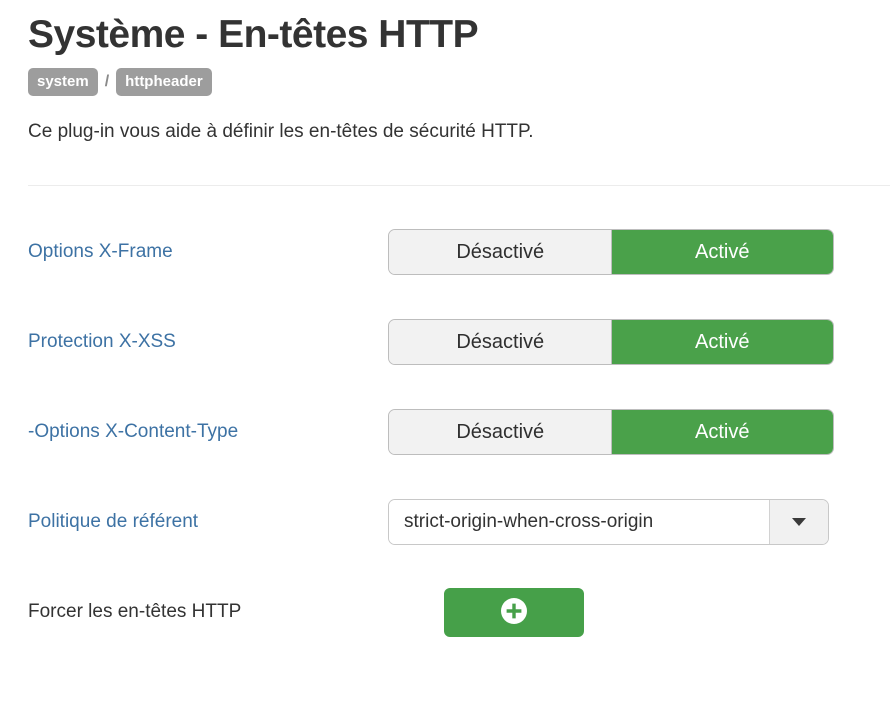  Describe the element at coordinates (459, 81) in the screenshot. I see `breadcrumb: system / httpheader` at that location.